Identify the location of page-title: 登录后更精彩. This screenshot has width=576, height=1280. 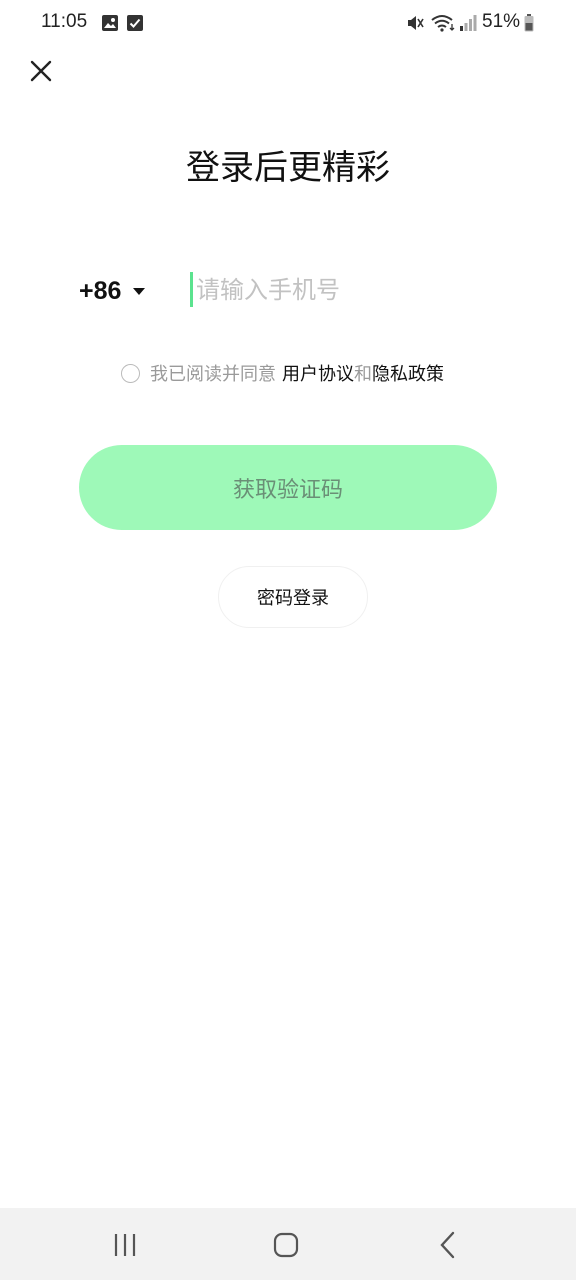
(288, 168).